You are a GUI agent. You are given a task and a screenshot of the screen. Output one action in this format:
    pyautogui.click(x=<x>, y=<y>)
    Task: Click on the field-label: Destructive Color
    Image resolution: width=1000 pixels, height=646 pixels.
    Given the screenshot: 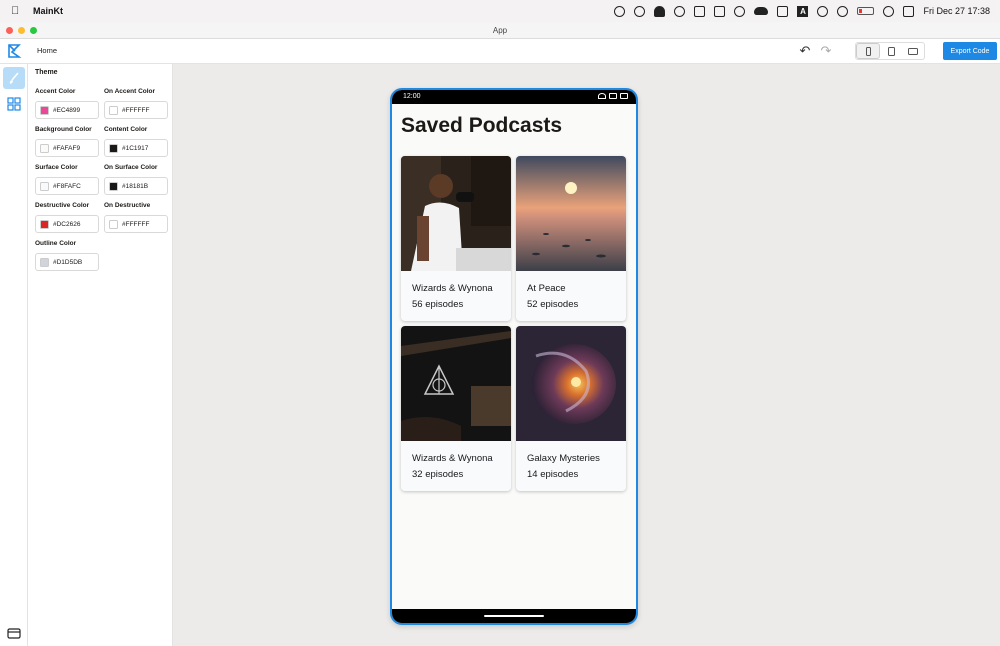 What is the action you would take?
    pyautogui.click(x=62, y=205)
    